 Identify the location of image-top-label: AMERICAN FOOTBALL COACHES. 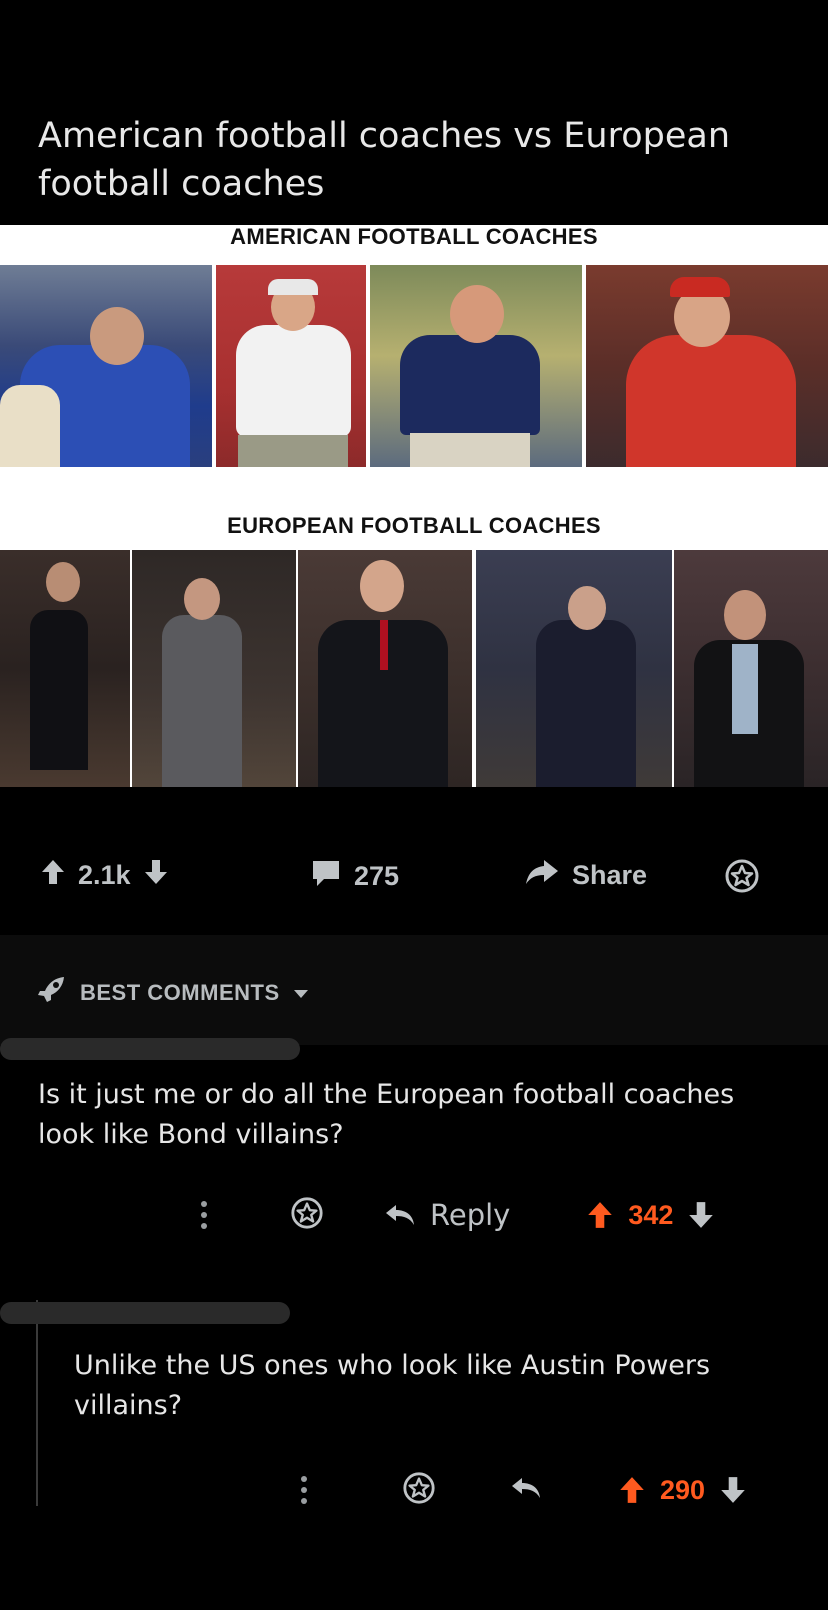
(414, 236).